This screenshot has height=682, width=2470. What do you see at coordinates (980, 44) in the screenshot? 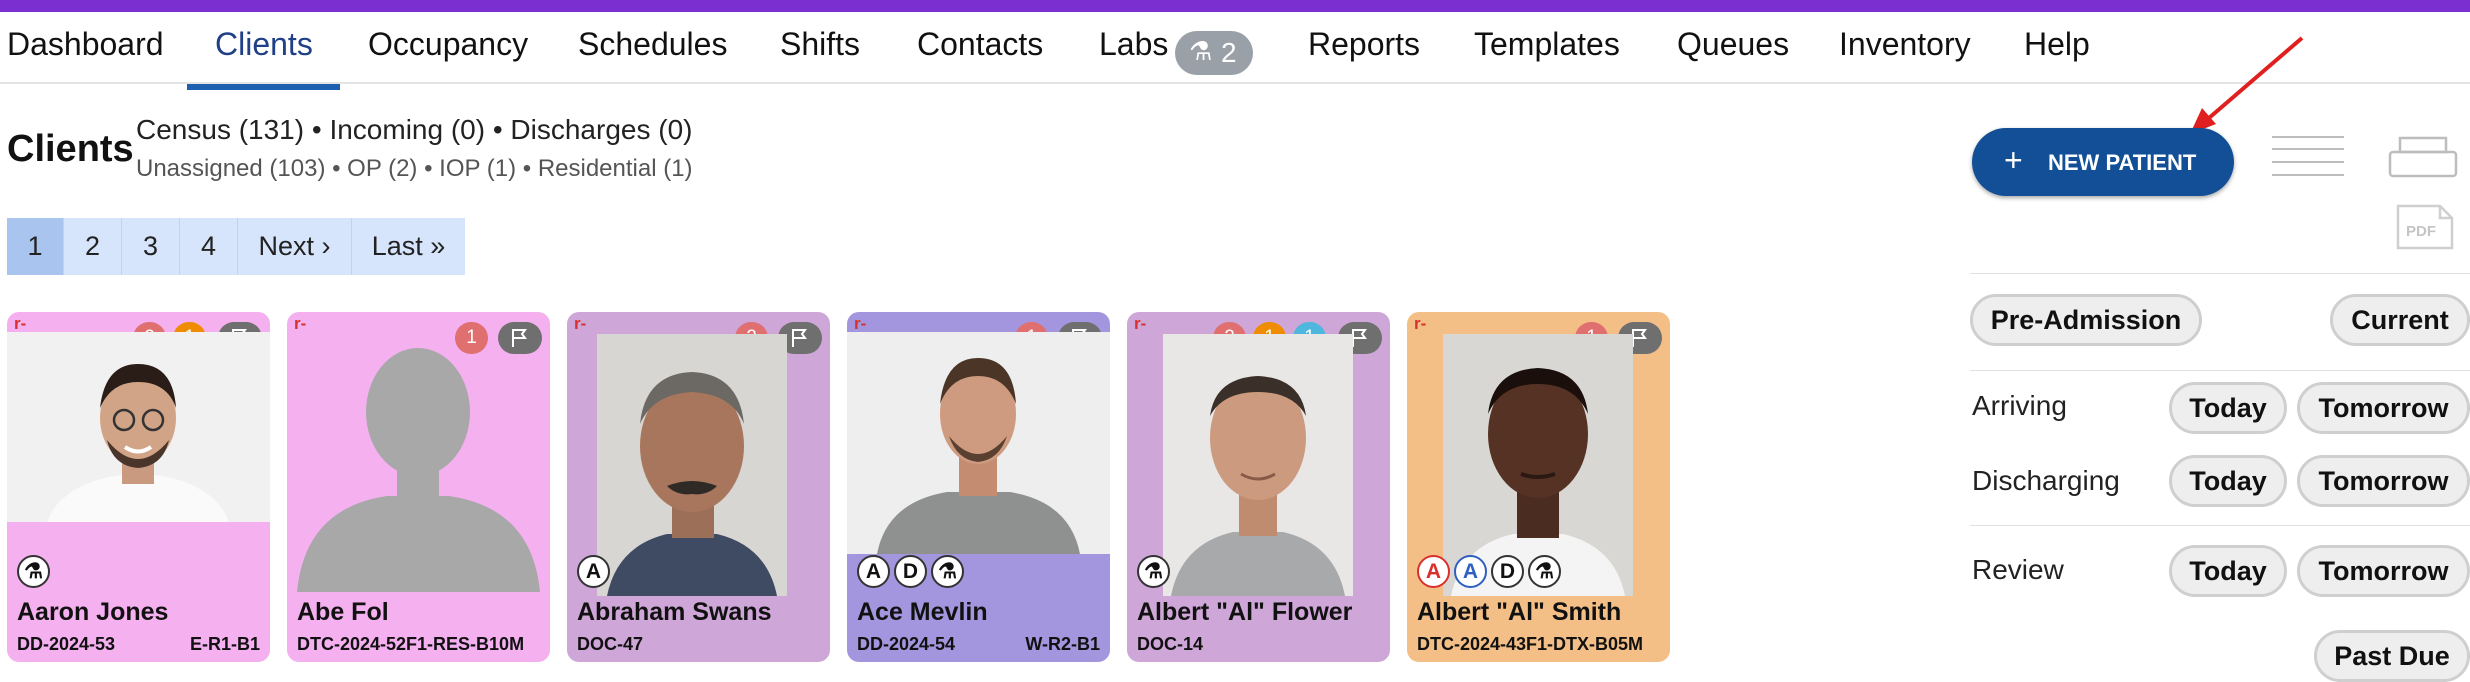
I see `nav-contacts: Contacts` at bounding box center [980, 44].